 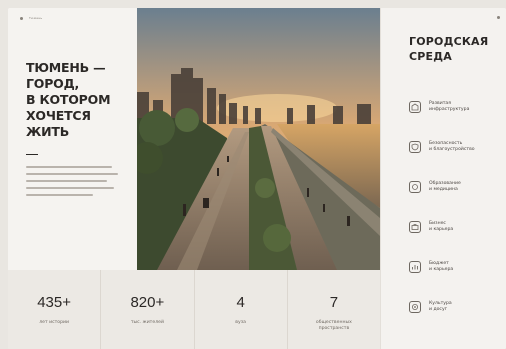 I want to click on feature-label-line: Безопасность, so click(x=446, y=143).